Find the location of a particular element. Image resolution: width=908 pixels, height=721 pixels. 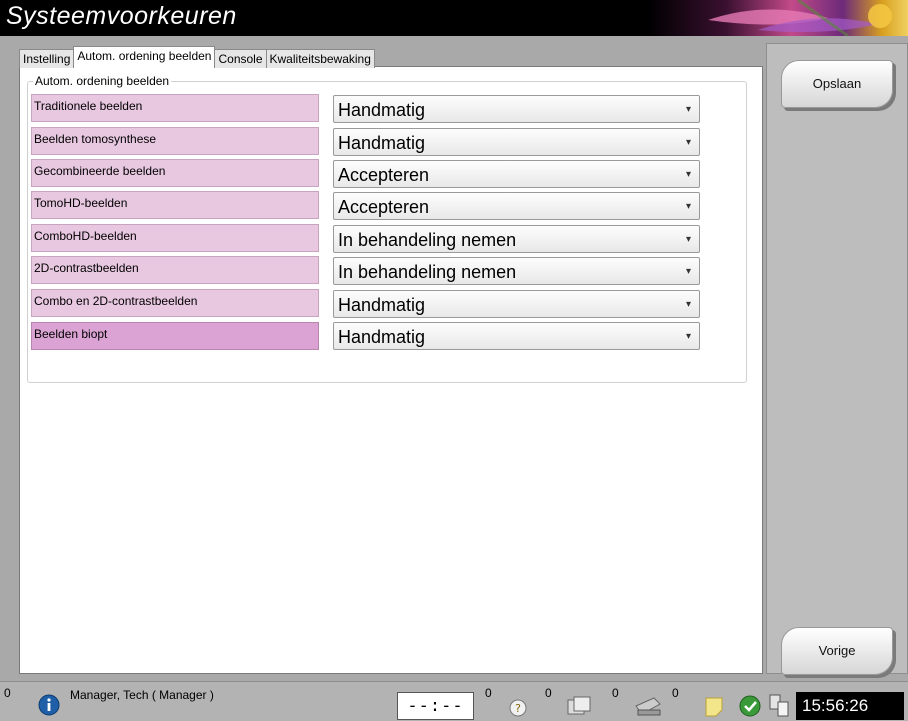

select-combohd-beelden: In behandeling nemen ▾ is located at coordinates (516, 239).